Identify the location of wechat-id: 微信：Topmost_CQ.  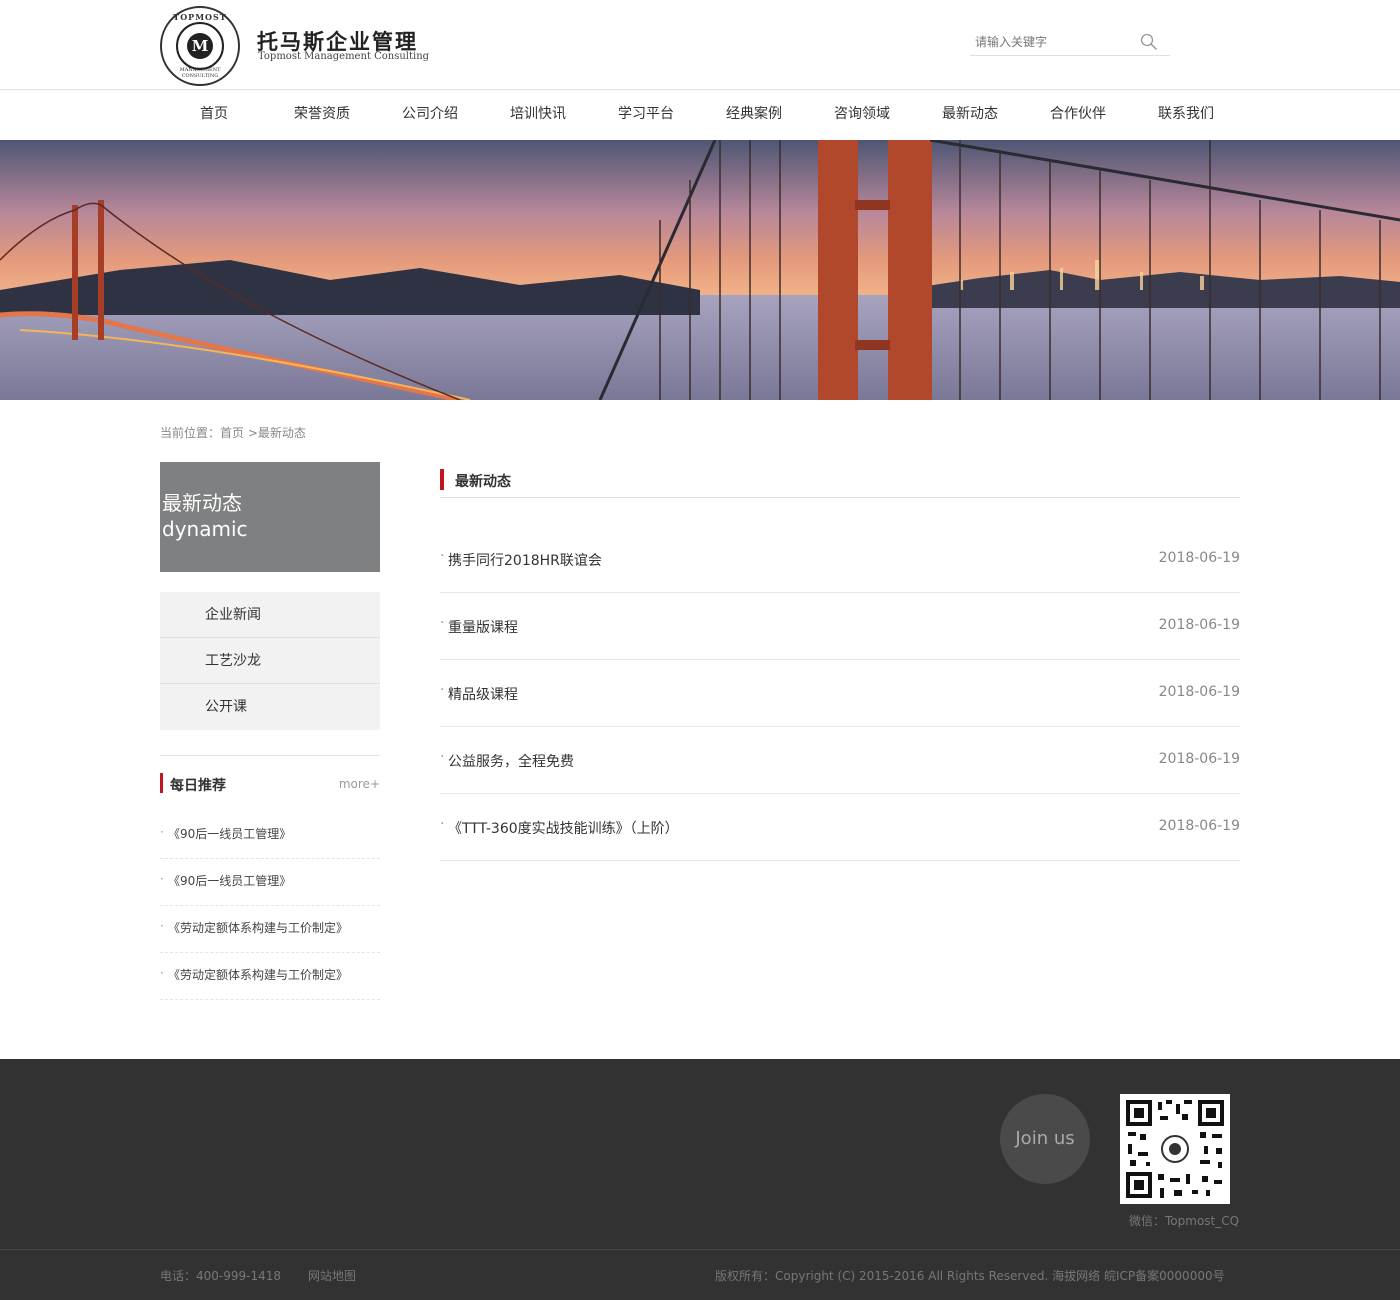
(1184, 1221).